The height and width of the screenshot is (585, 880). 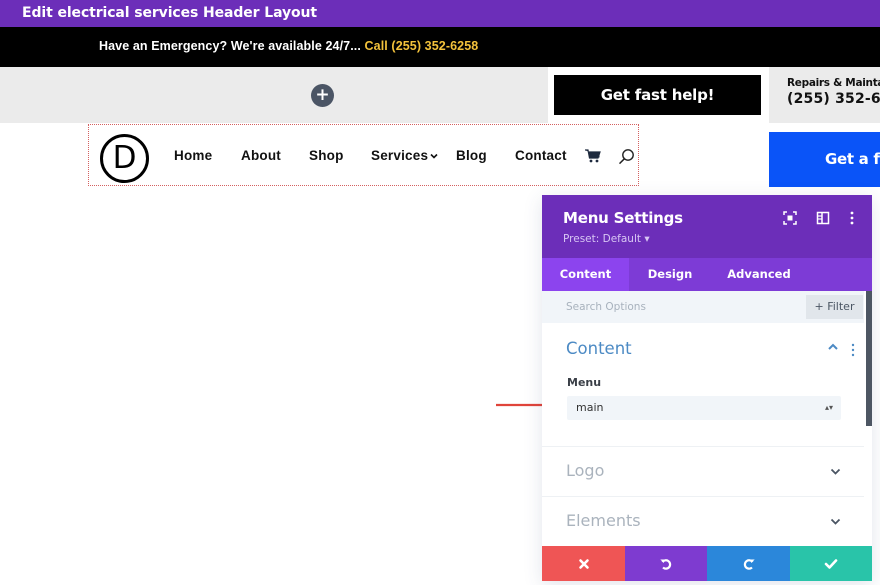 I want to click on add-module-button: +, so click(x=322, y=95).